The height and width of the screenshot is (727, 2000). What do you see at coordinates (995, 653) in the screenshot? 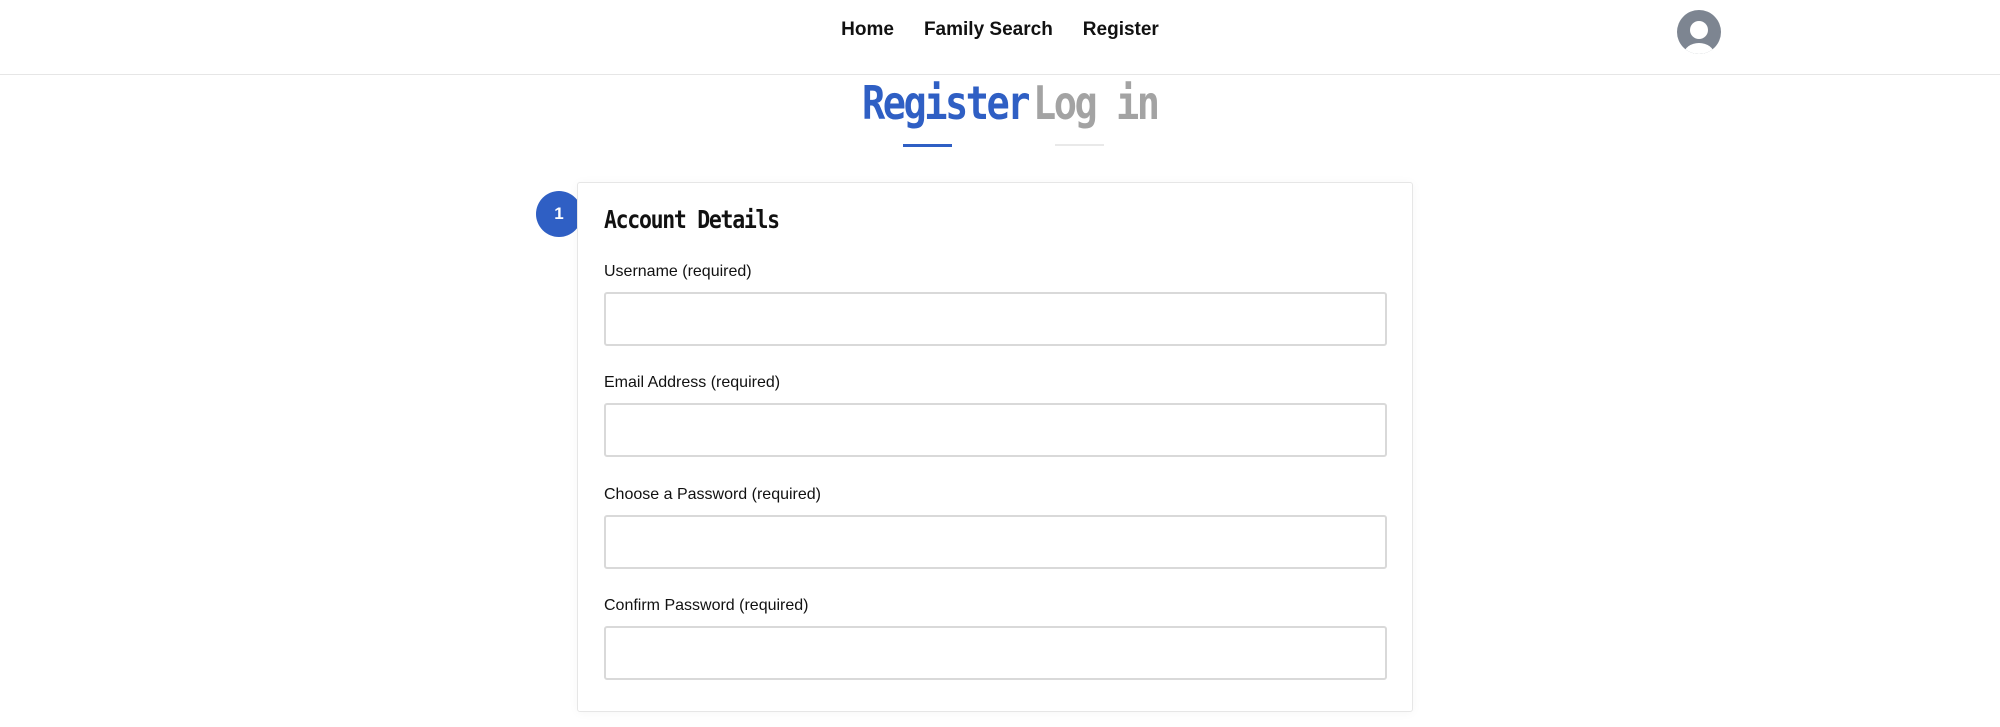
I see `confirm-password-input` at bounding box center [995, 653].